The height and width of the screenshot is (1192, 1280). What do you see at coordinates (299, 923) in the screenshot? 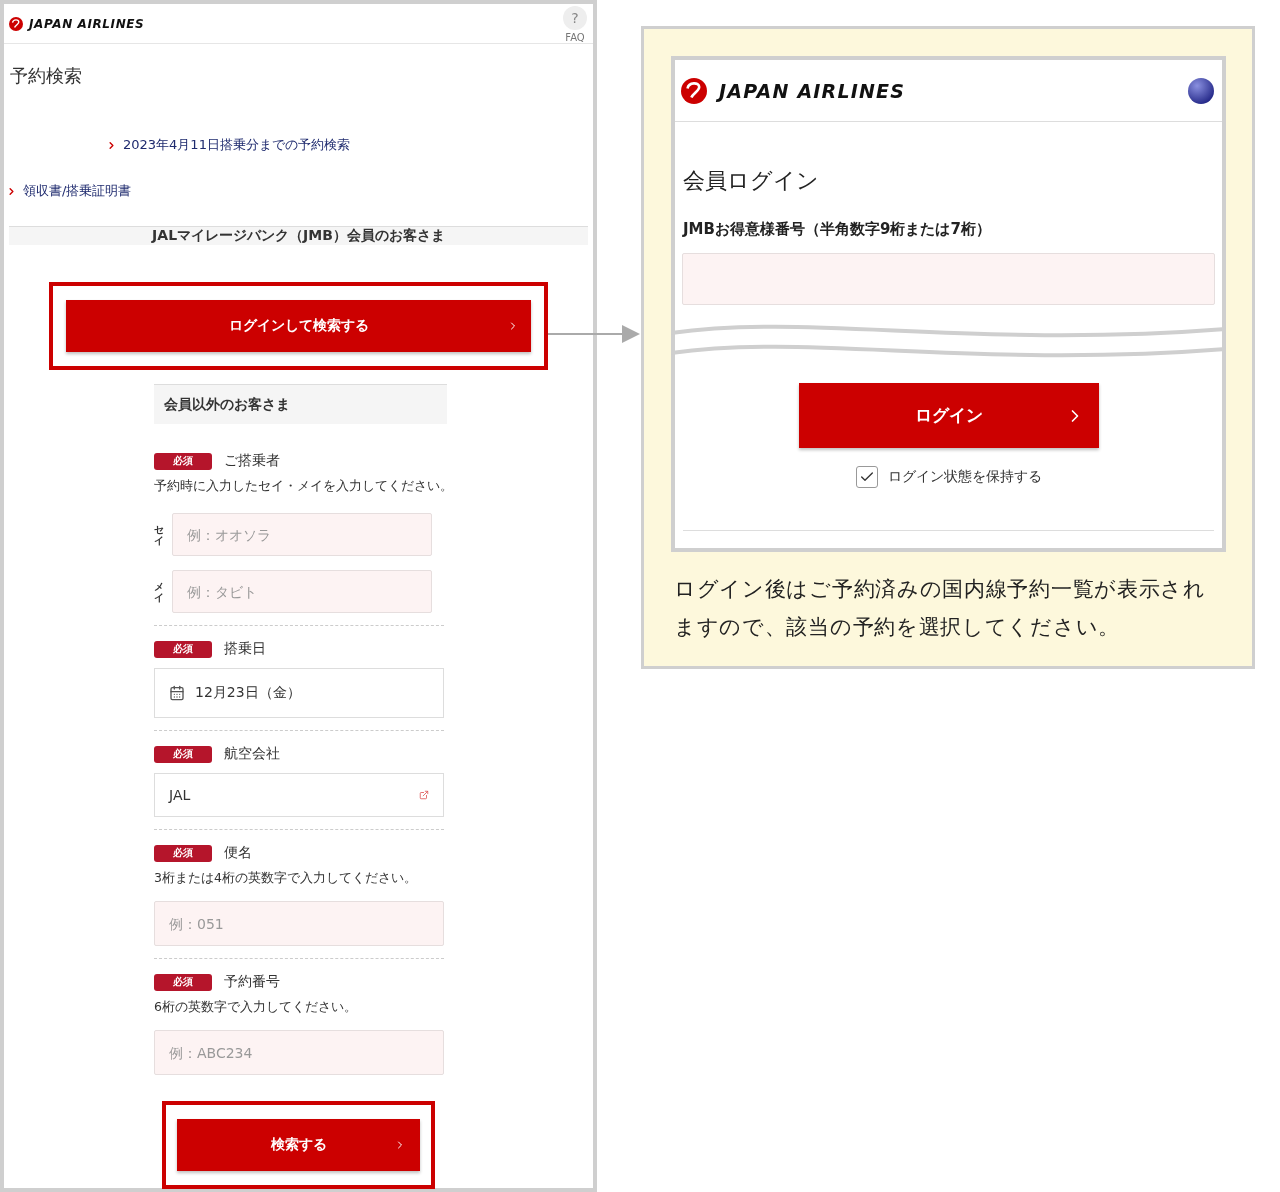
I see `text-input: 例：051` at bounding box center [299, 923].